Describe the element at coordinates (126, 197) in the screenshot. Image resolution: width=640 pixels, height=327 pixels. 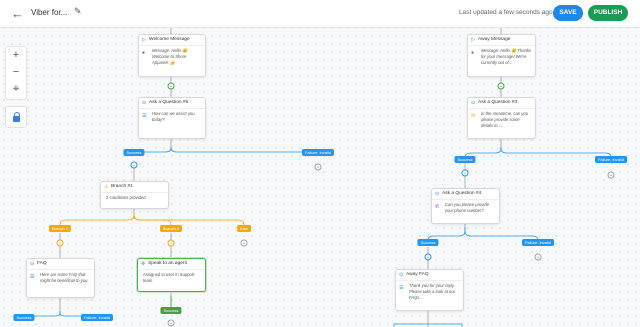
I see `node-body: 2 conditions provided` at that location.